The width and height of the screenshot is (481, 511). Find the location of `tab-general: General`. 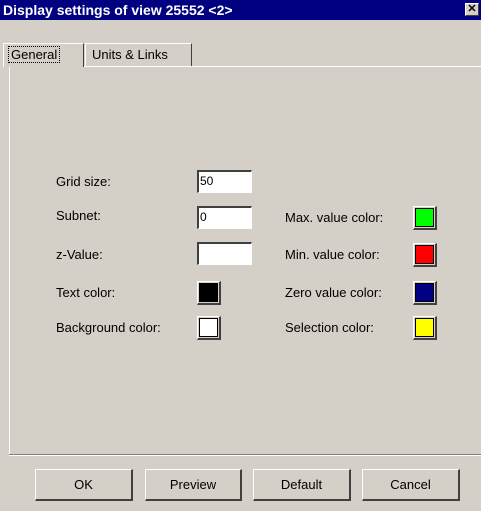

tab-general: General is located at coordinates (43, 55).